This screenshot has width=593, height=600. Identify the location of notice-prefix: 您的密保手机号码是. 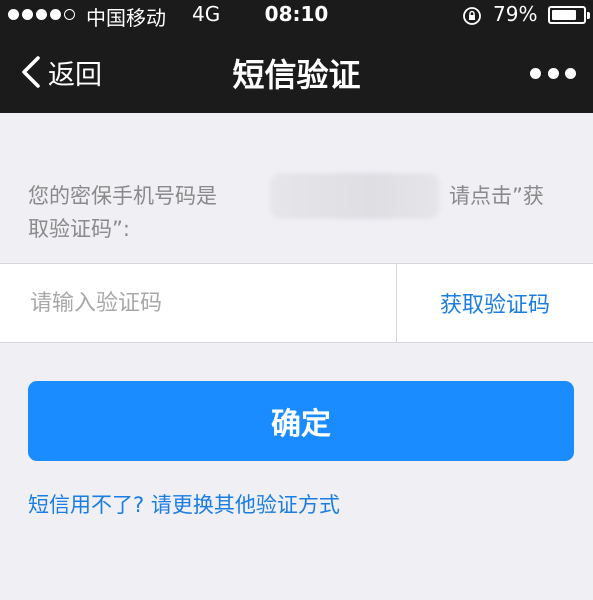
(122, 196).